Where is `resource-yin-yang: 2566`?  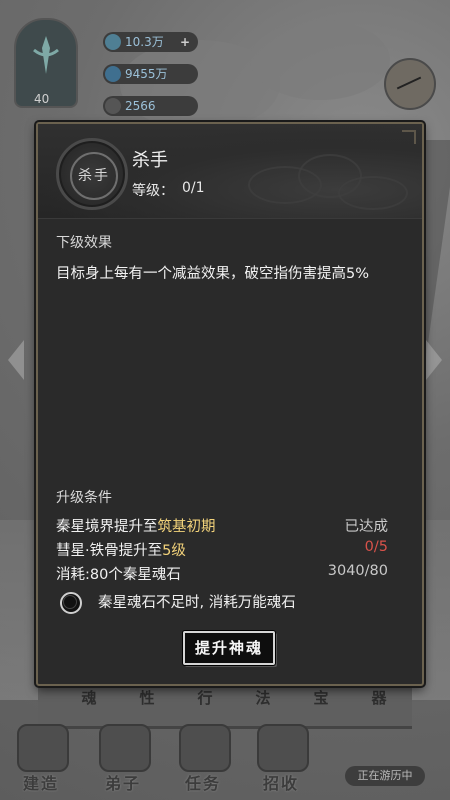 resource-yin-yang: 2566 is located at coordinates (150, 106).